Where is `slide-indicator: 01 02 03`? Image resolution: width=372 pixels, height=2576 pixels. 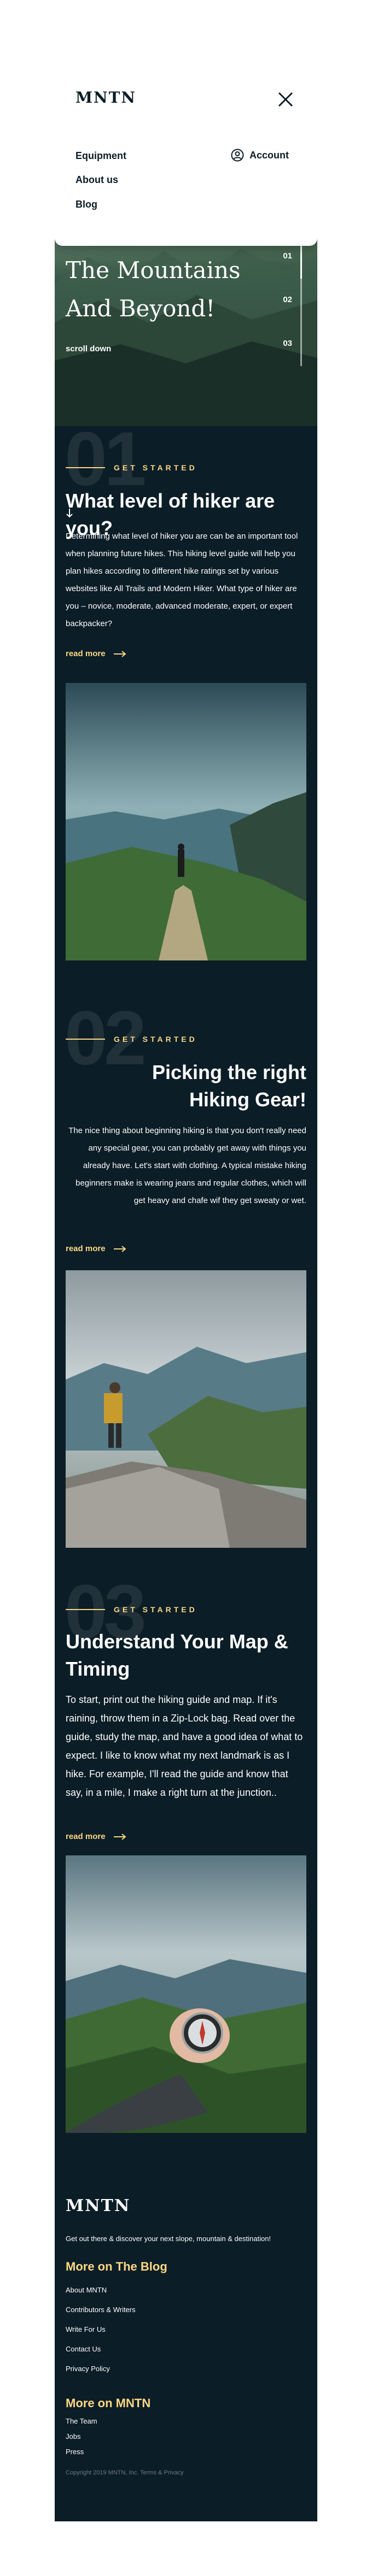
slide-indicator: 01 02 03 is located at coordinates (291, 301).